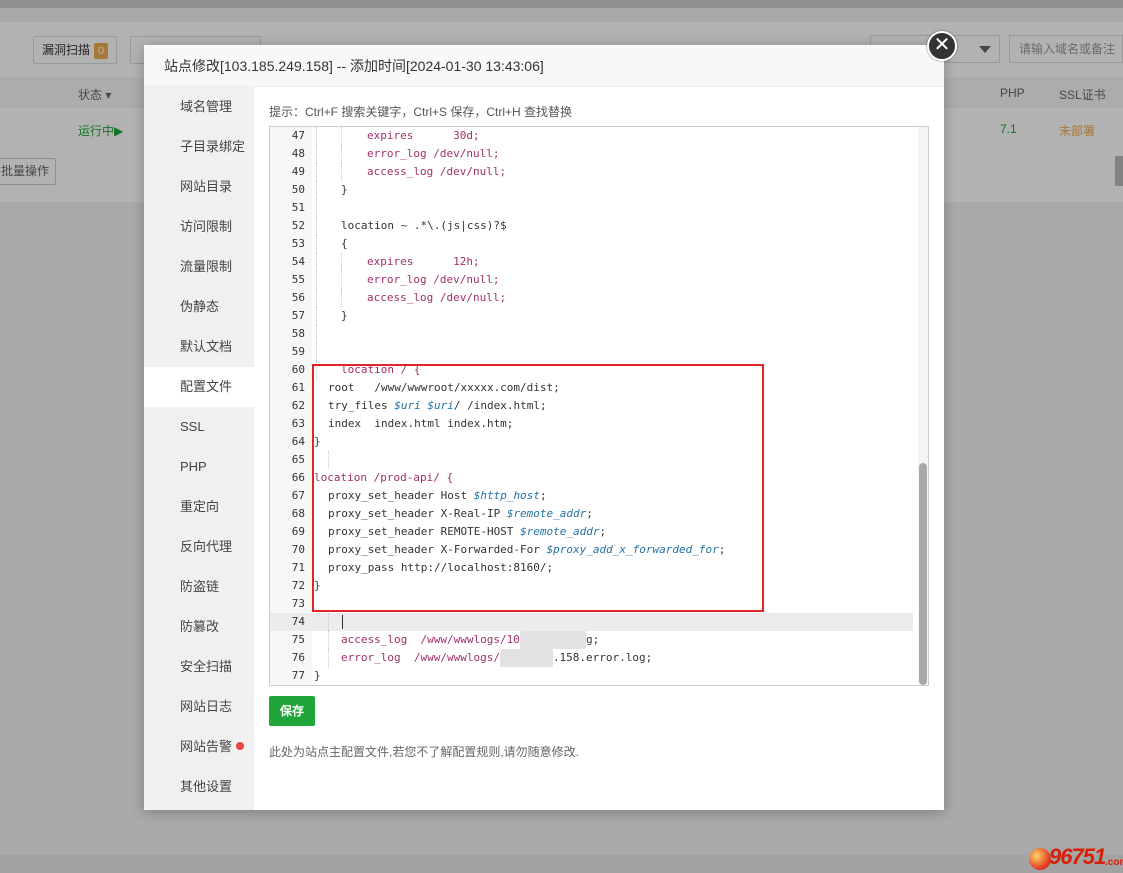 The image size is (1123, 873). What do you see at coordinates (199, 387) in the screenshot?
I see `sidebar-item-config-file: 配置文件` at bounding box center [199, 387].